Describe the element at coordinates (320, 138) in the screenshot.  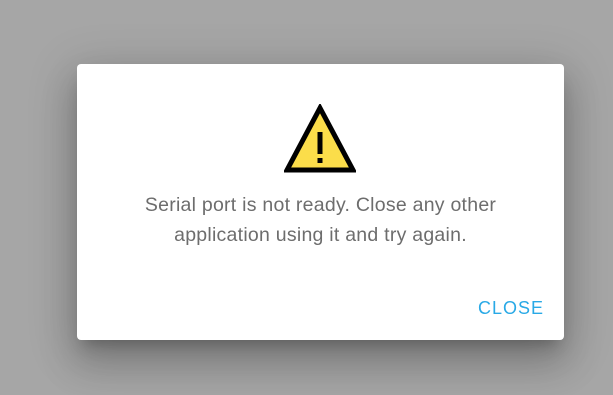
I see `warning-icon` at that location.